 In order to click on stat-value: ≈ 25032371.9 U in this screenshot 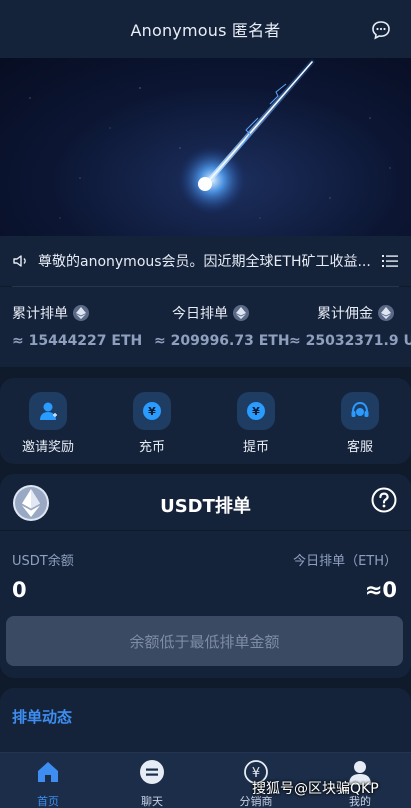, I will do `click(350, 341)`.